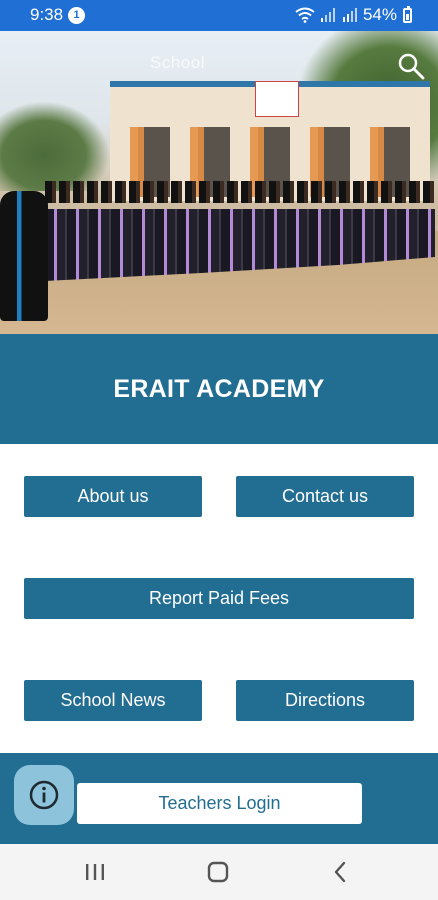 The width and height of the screenshot is (438, 900). I want to click on info-button, so click(44, 795).